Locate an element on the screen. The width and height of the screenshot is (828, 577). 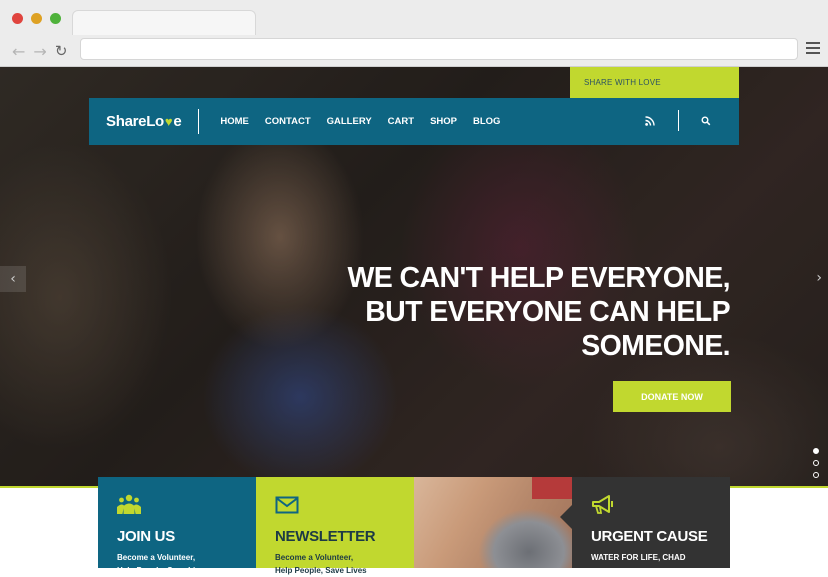
join-us-title: JOIN US is located at coordinates (146, 536).